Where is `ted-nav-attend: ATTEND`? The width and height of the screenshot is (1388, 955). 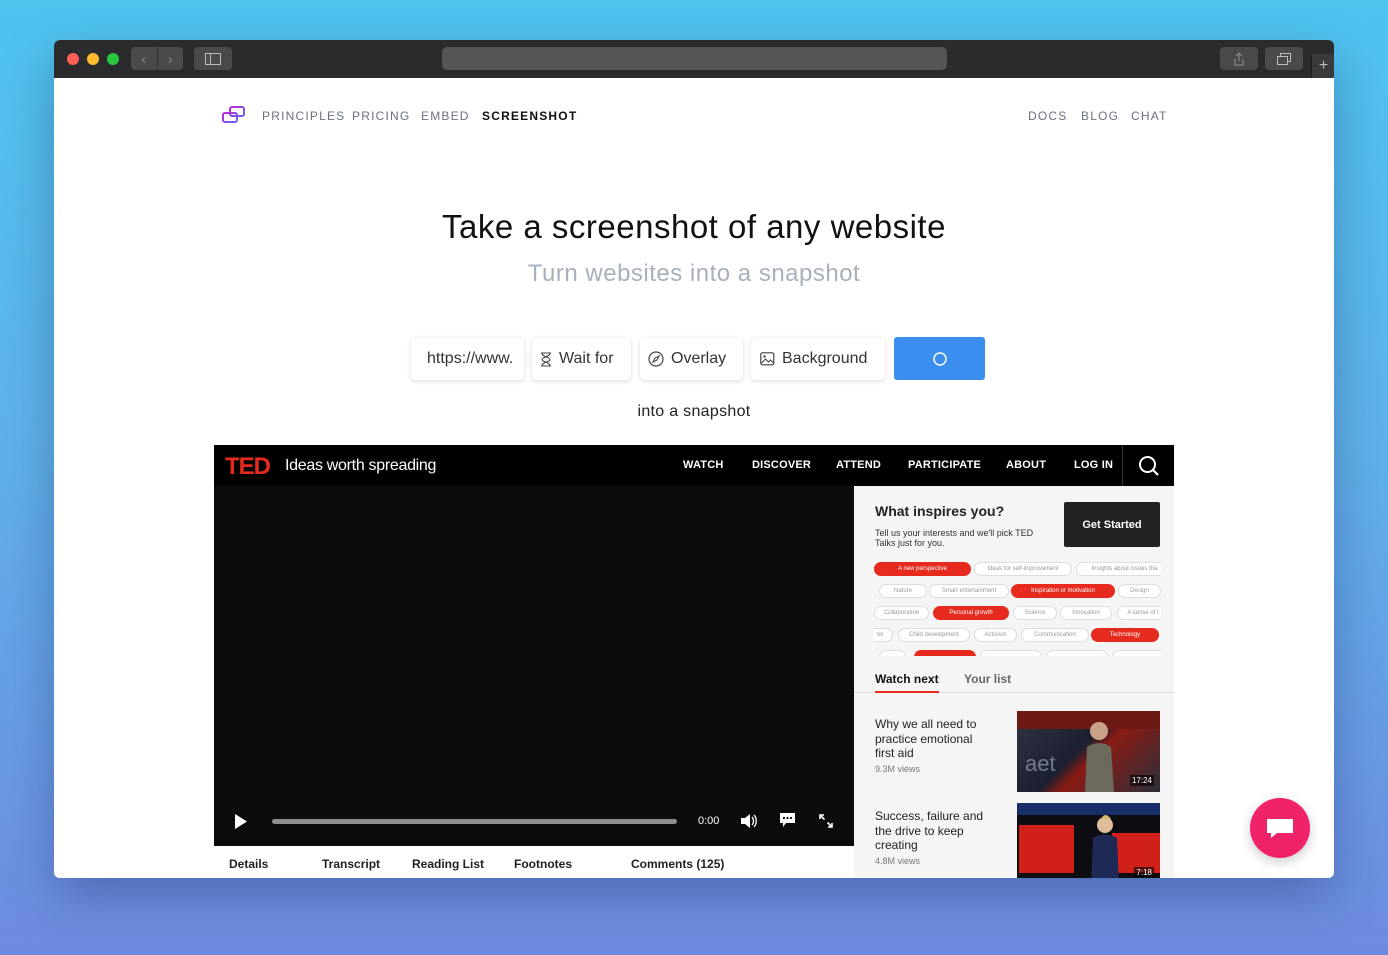
ted-nav-attend: ATTEND is located at coordinates (858, 465).